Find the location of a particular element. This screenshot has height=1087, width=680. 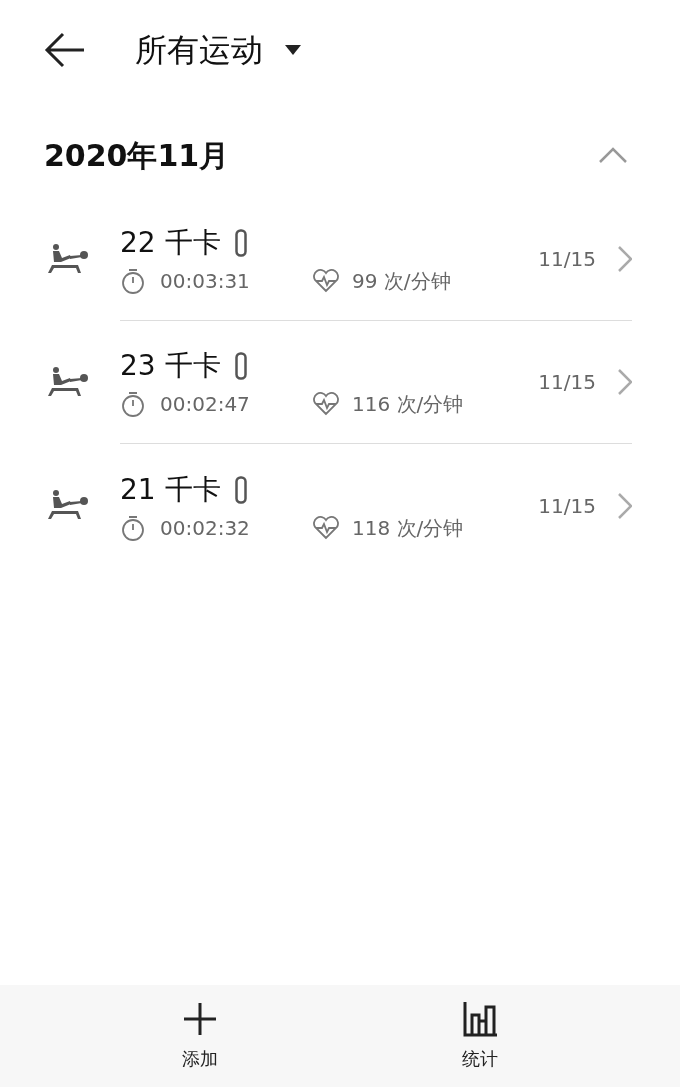

heart-rate-text: 118 次/分钟 is located at coordinates (408, 528).